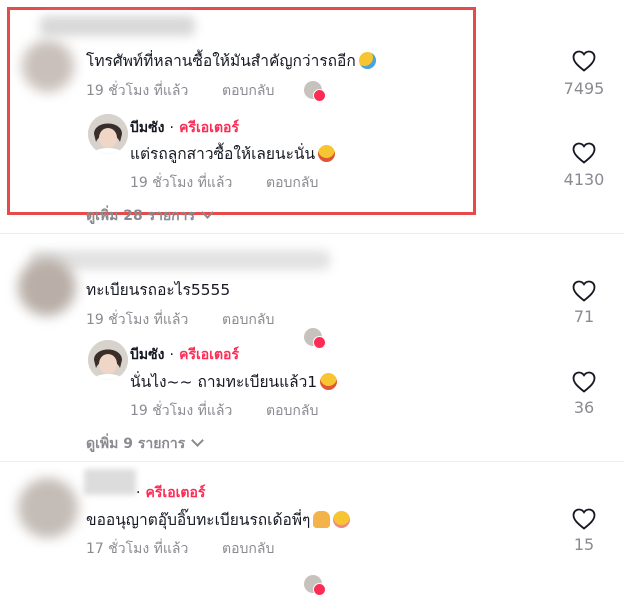 The image size is (624, 596). What do you see at coordinates (342, 519) in the screenshot?
I see `emoji-blush` at bounding box center [342, 519].